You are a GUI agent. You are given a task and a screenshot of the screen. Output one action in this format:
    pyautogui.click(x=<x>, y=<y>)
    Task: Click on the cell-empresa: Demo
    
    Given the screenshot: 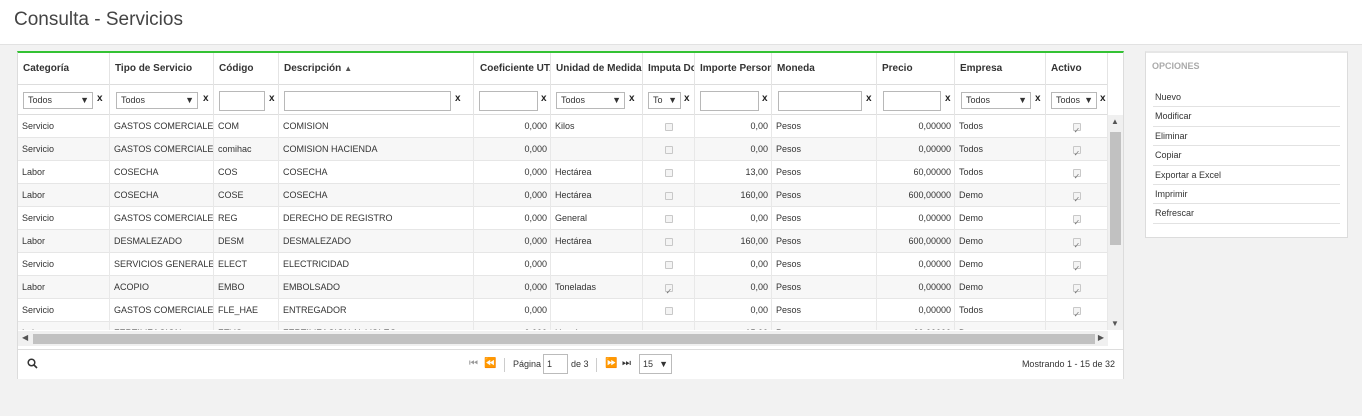 What is the action you would take?
    pyautogui.click(x=1000, y=264)
    